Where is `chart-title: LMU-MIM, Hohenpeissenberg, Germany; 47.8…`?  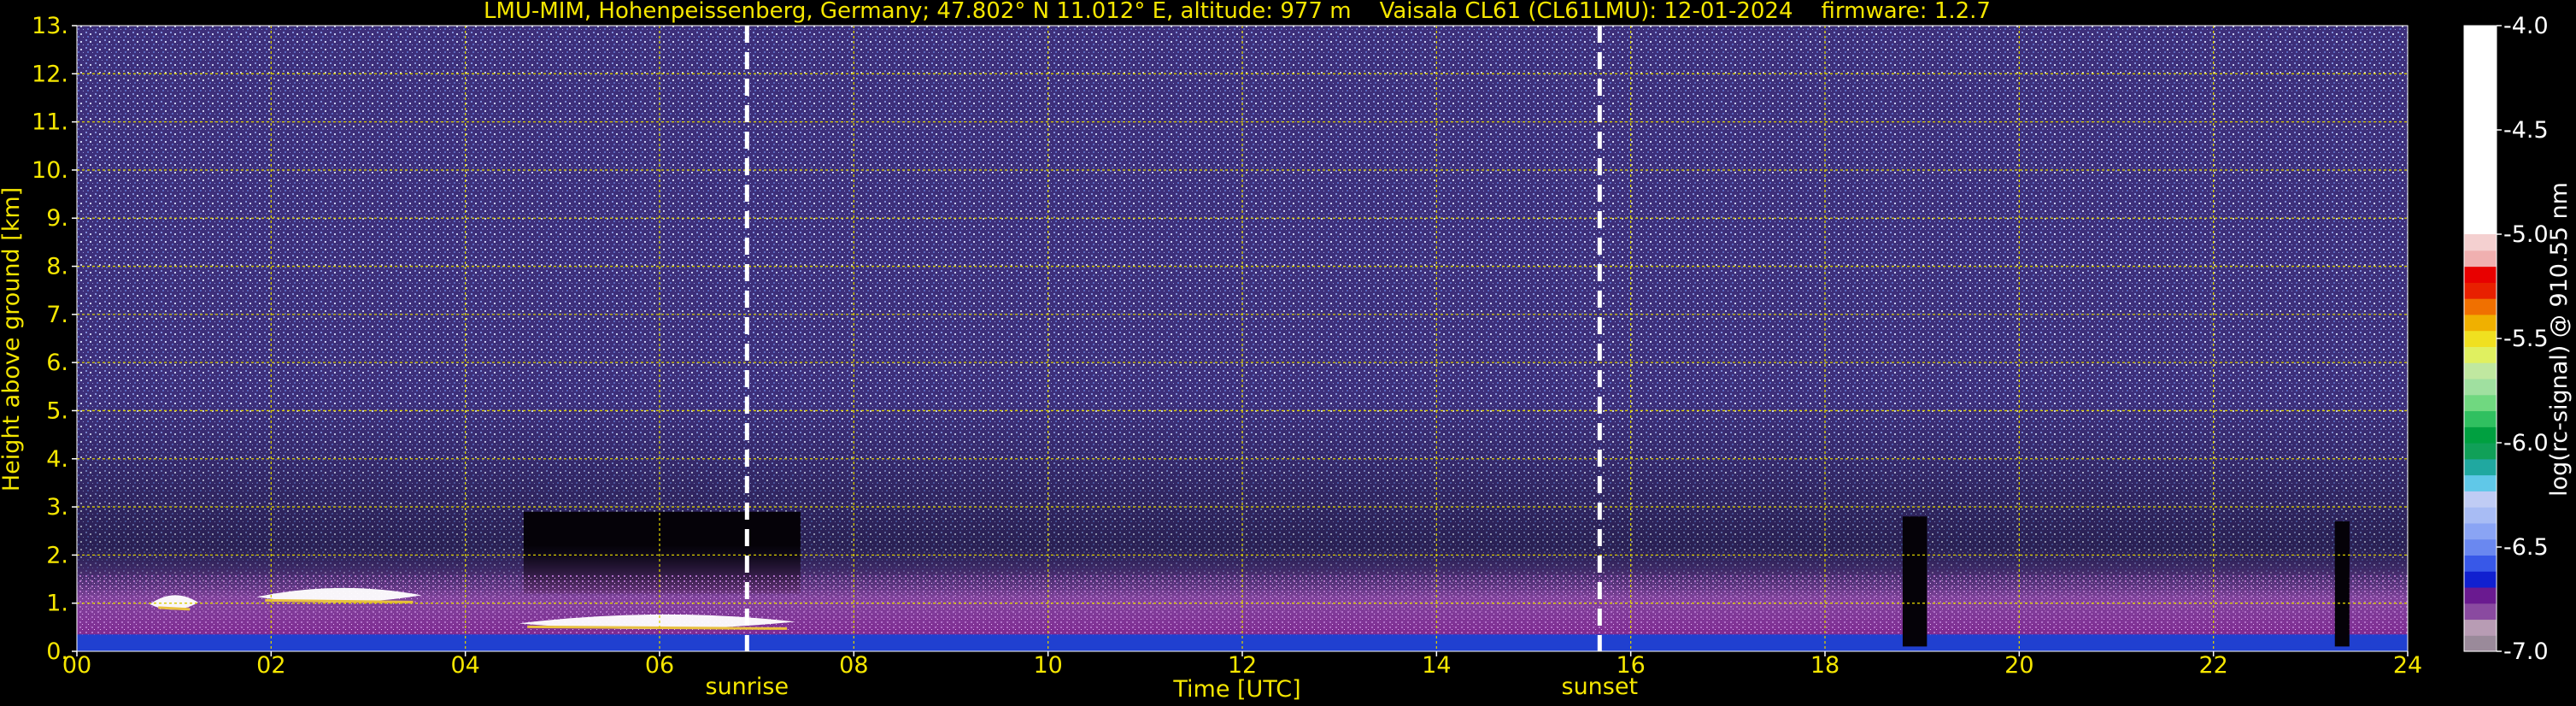 chart-title: LMU-MIM, Hohenpeissenberg, Germany; 47.8… is located at coordinates (1237, 12).